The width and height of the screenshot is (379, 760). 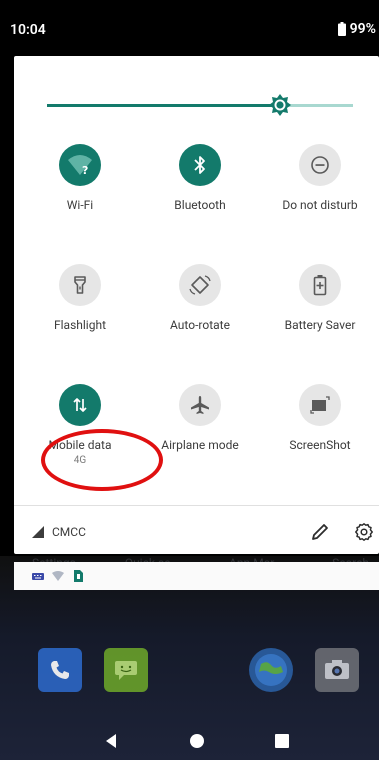 I want to click on brightness-slider, so click(x=200, y=106).